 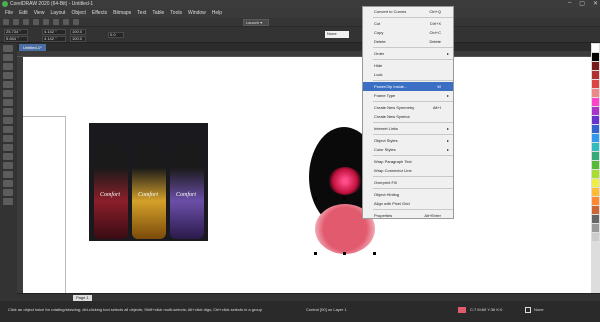 I want to click on swatch-pink, so click(x=595, y=102).